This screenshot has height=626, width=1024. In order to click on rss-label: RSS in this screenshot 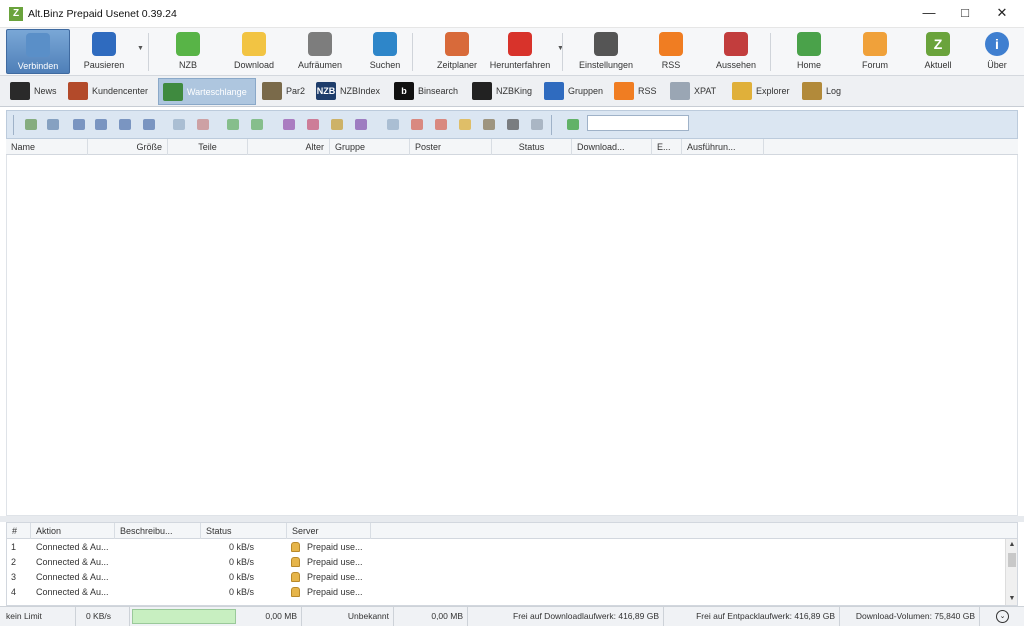, I will do `click(671, 65)`.